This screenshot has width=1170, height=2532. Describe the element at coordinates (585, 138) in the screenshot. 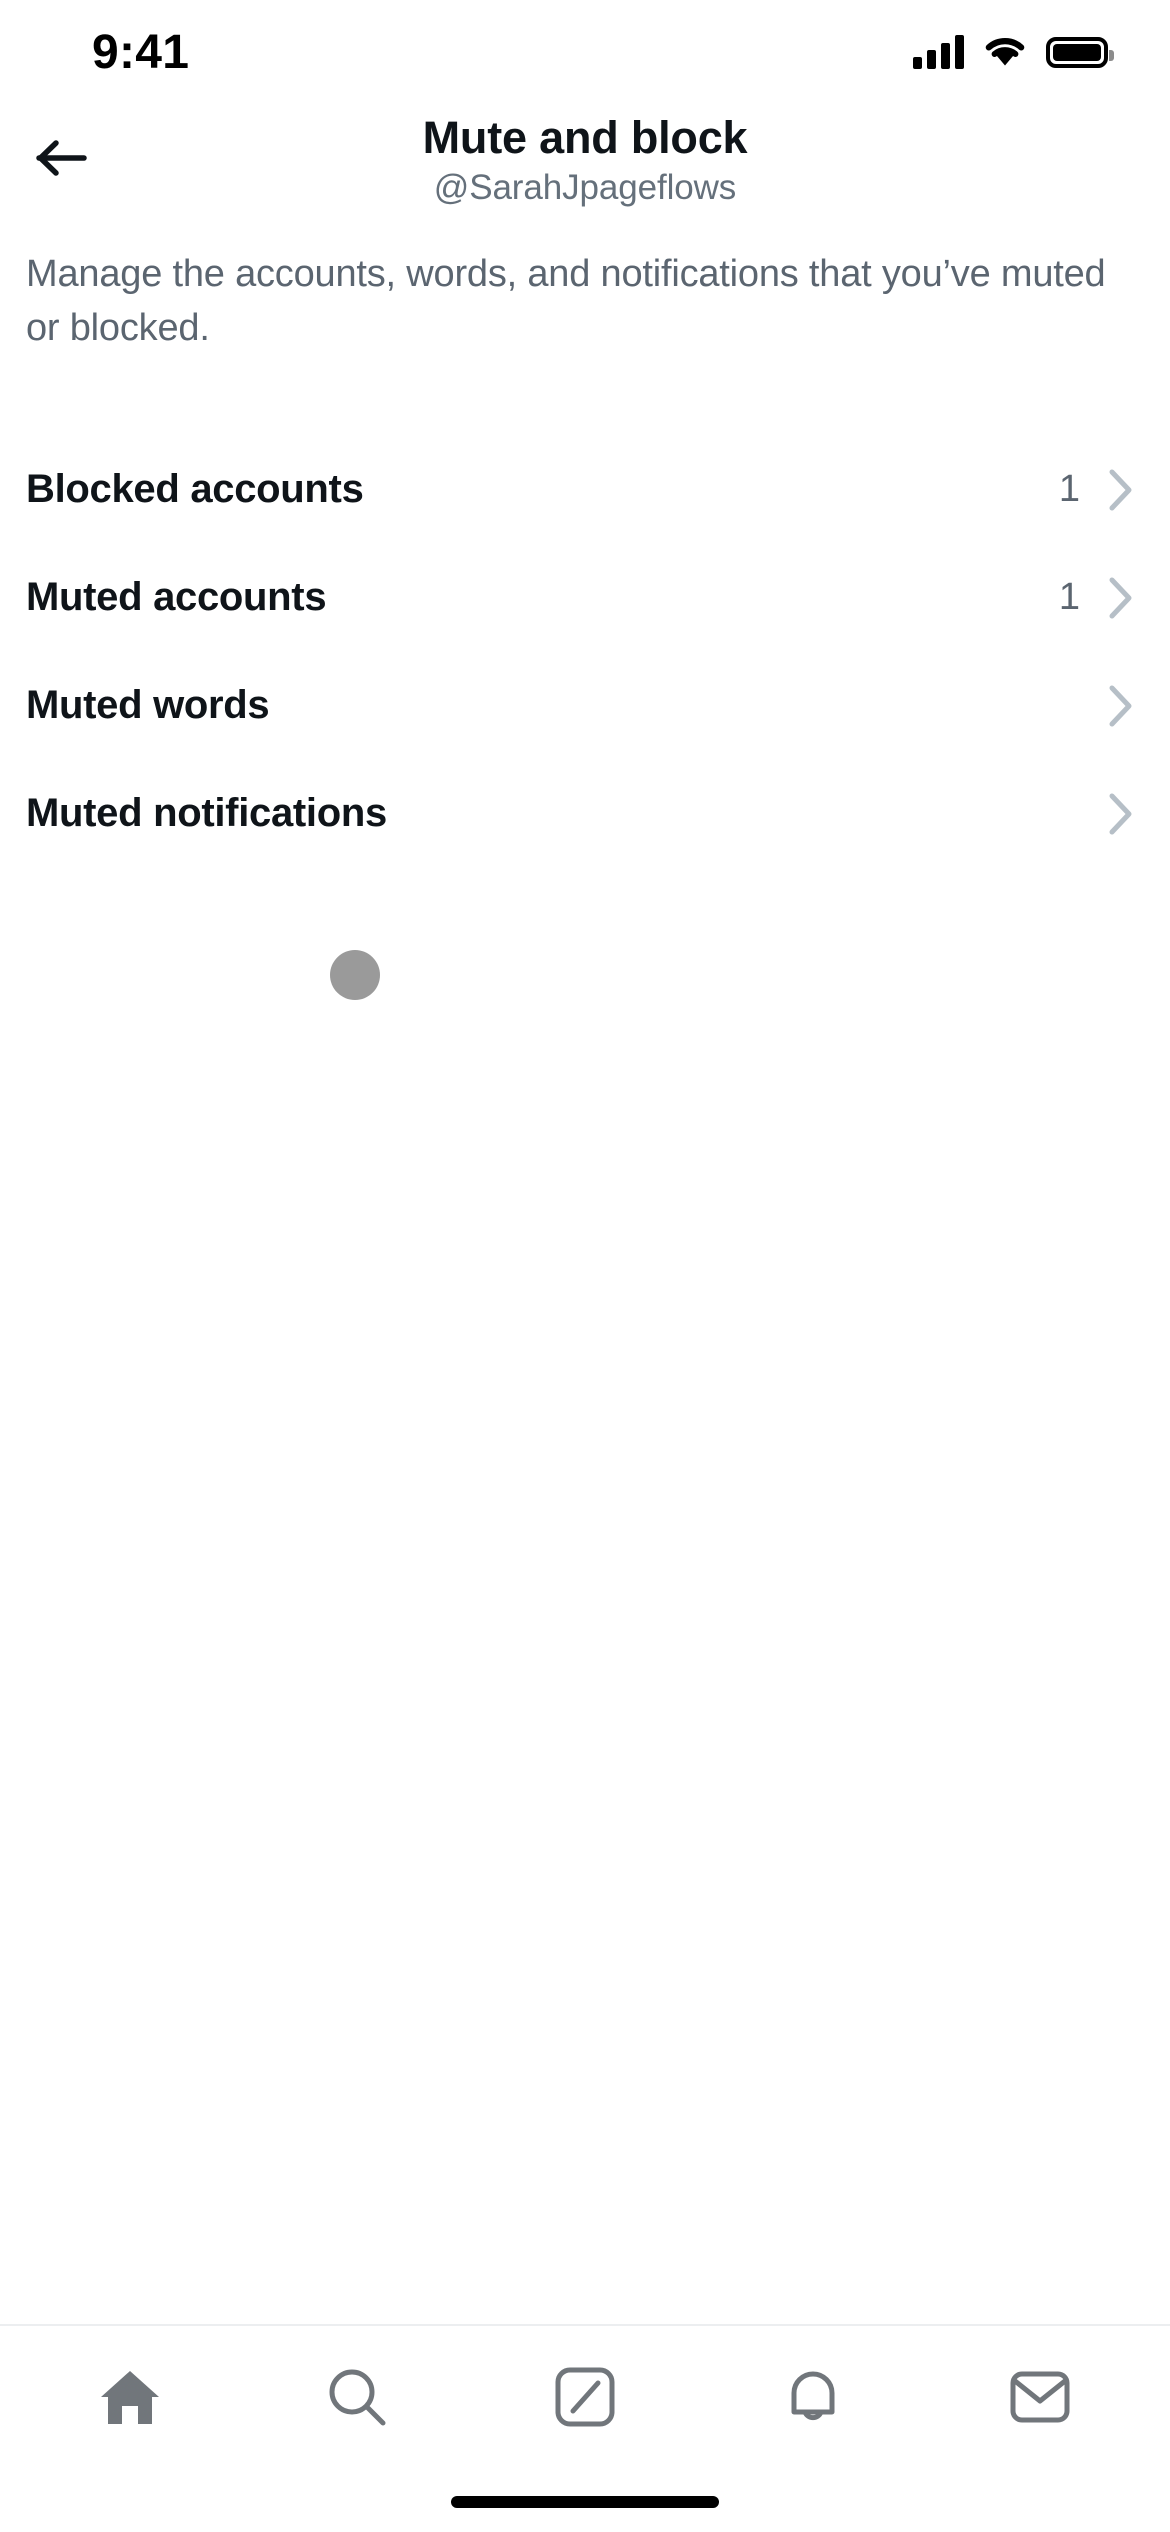

I see `page-title: Mute and block` at that location.